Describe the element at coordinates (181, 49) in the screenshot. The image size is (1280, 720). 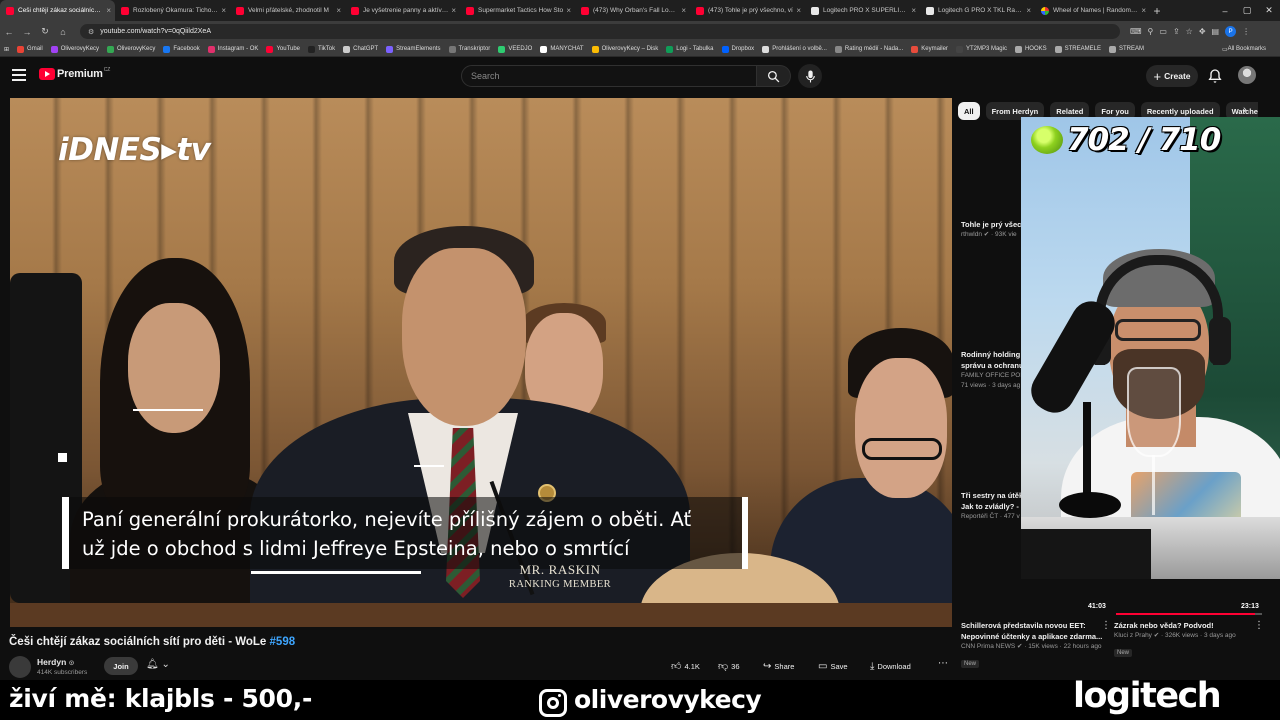
I see `bookmark-item: Facebook` at that location.